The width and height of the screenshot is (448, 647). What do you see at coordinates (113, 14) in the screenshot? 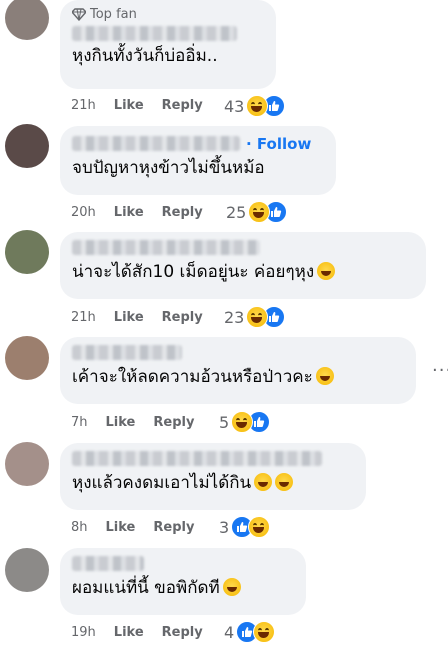
I see `badge-label: Top fan` at bounding box center [113, 14].